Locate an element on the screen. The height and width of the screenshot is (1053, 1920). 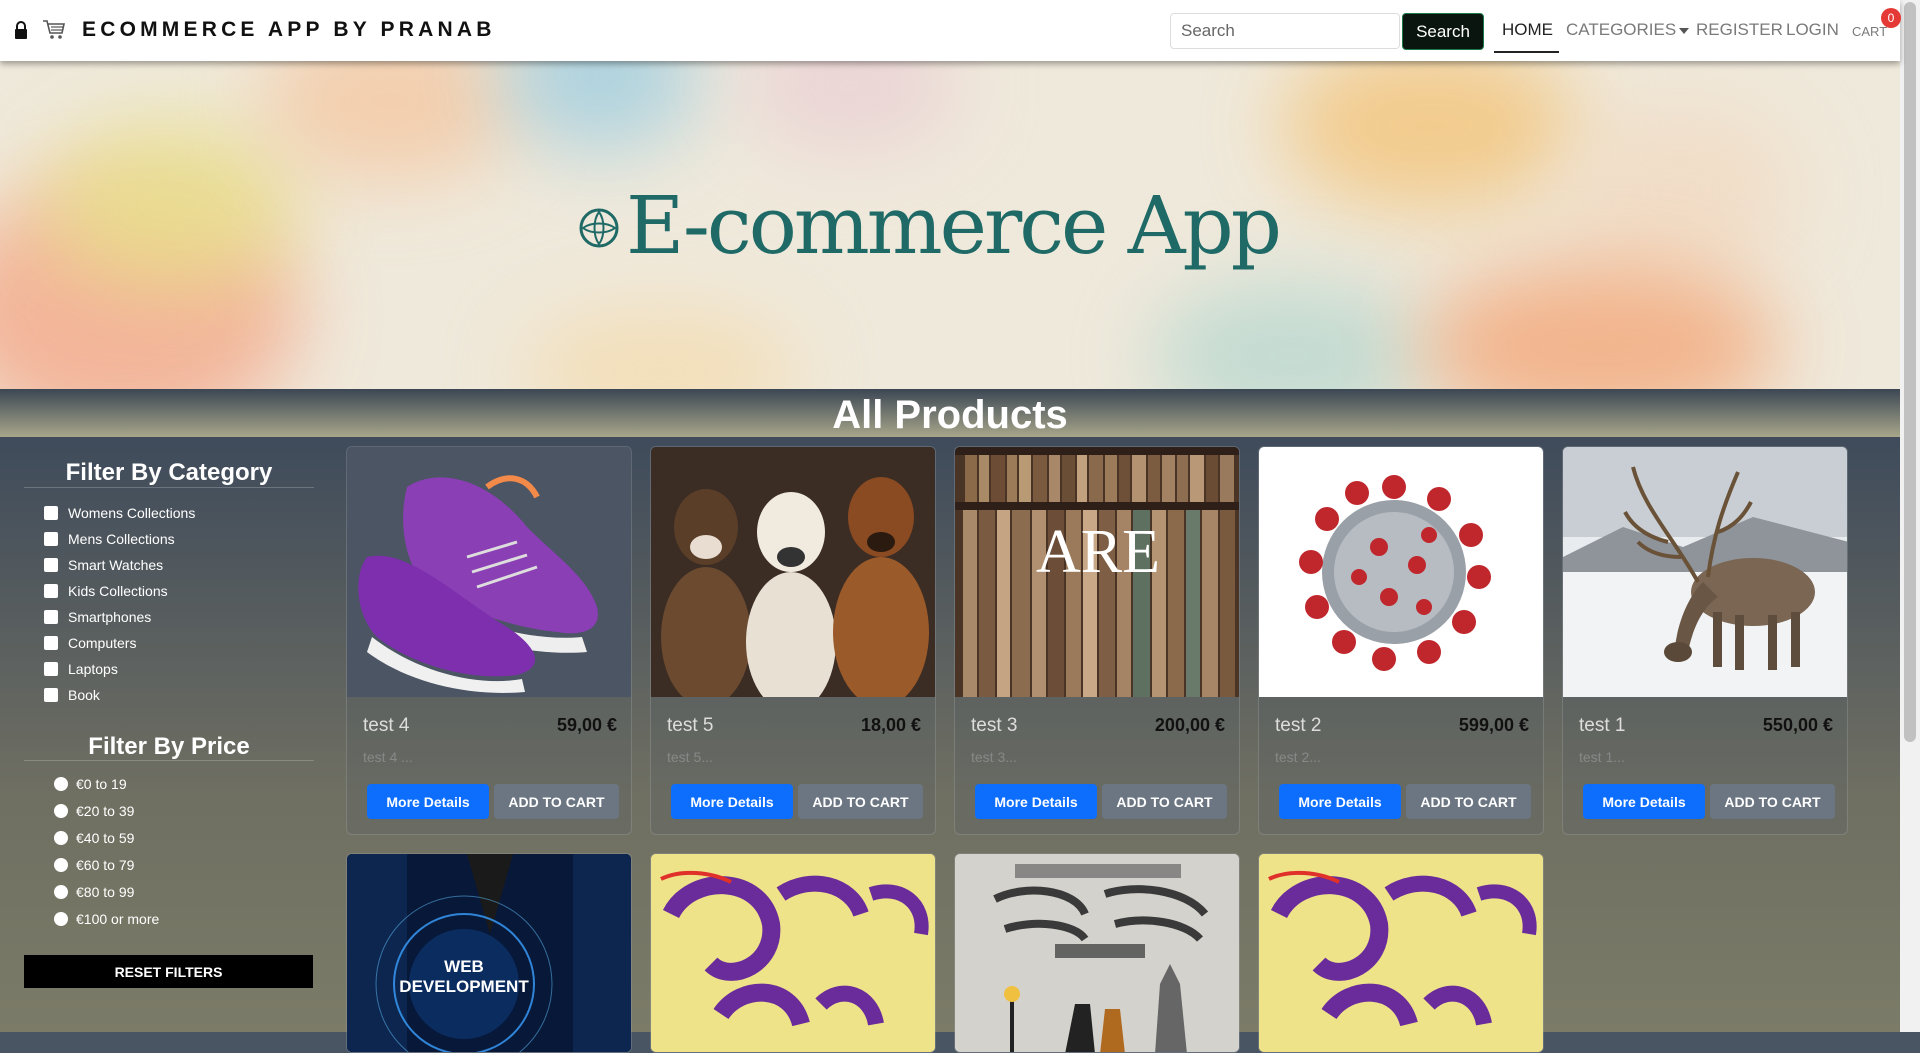
nav-categories: CATEGORIES is located at coordinates (1628, 30).